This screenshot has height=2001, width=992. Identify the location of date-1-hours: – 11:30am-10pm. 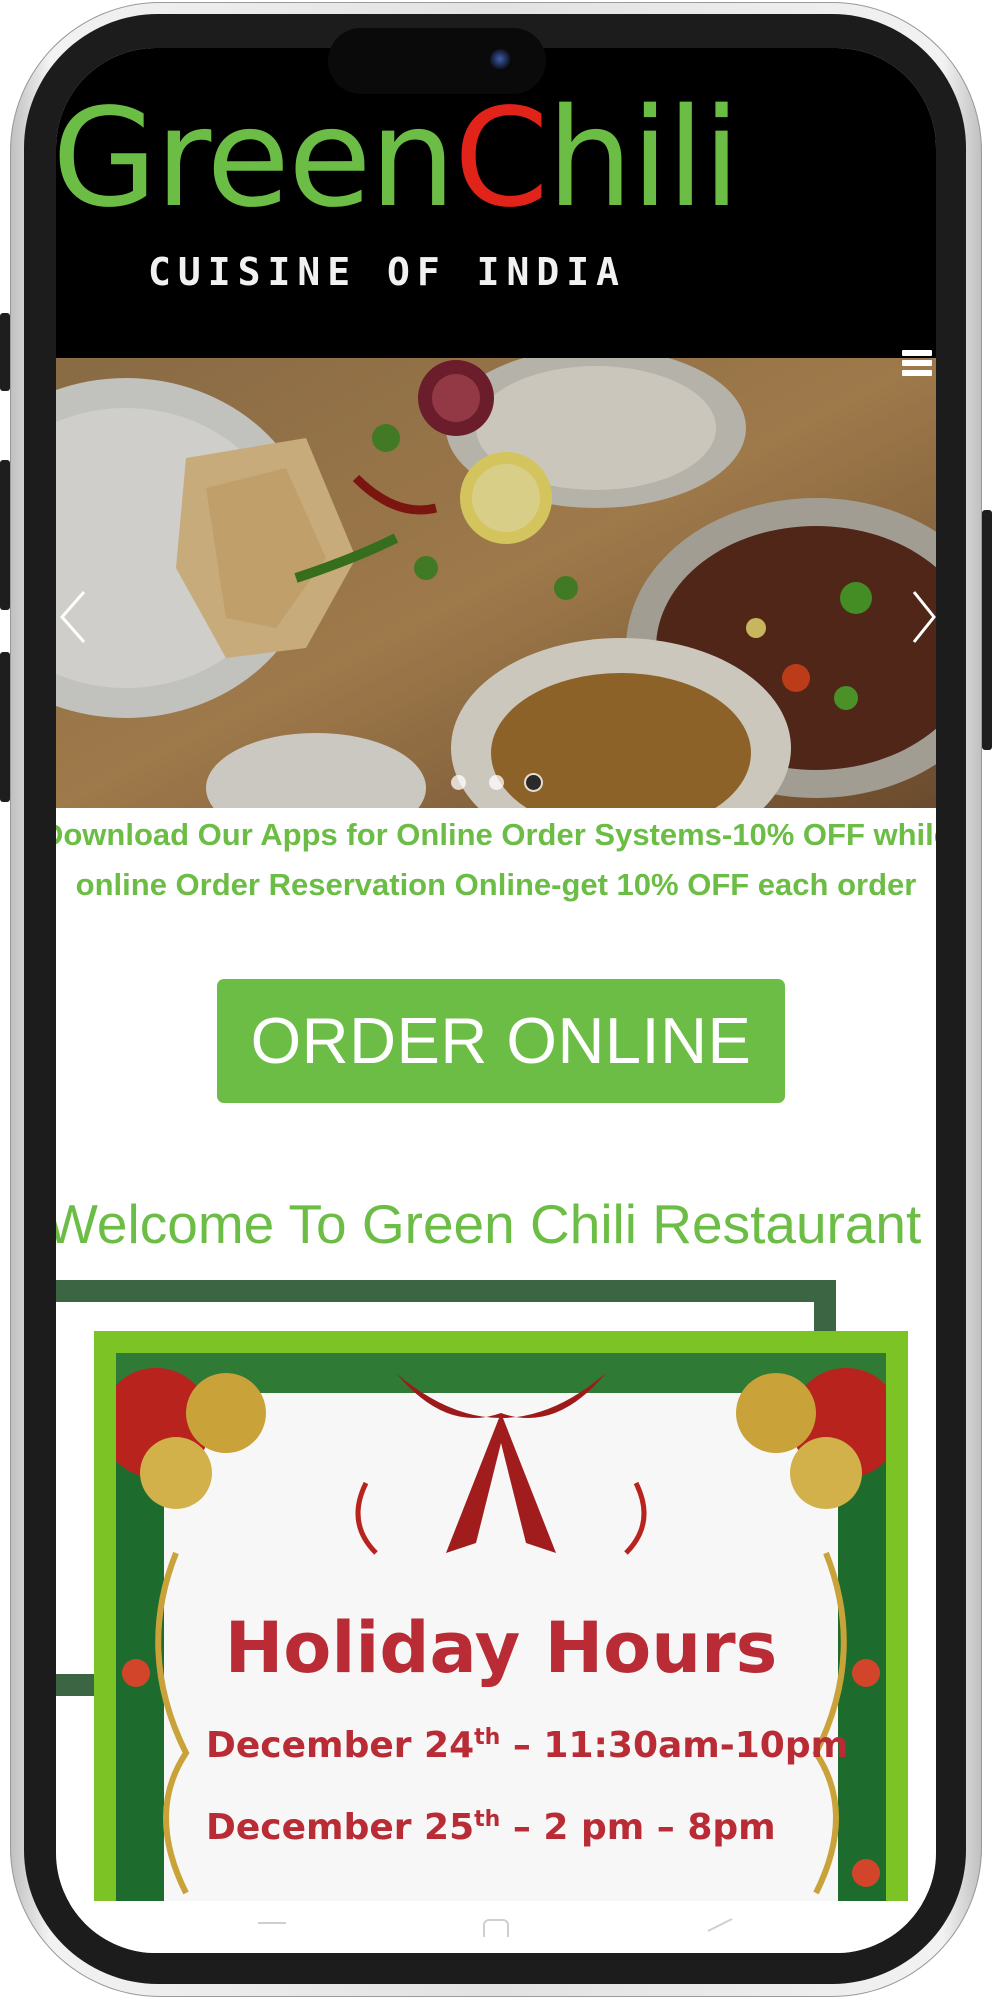
(674, 1745).